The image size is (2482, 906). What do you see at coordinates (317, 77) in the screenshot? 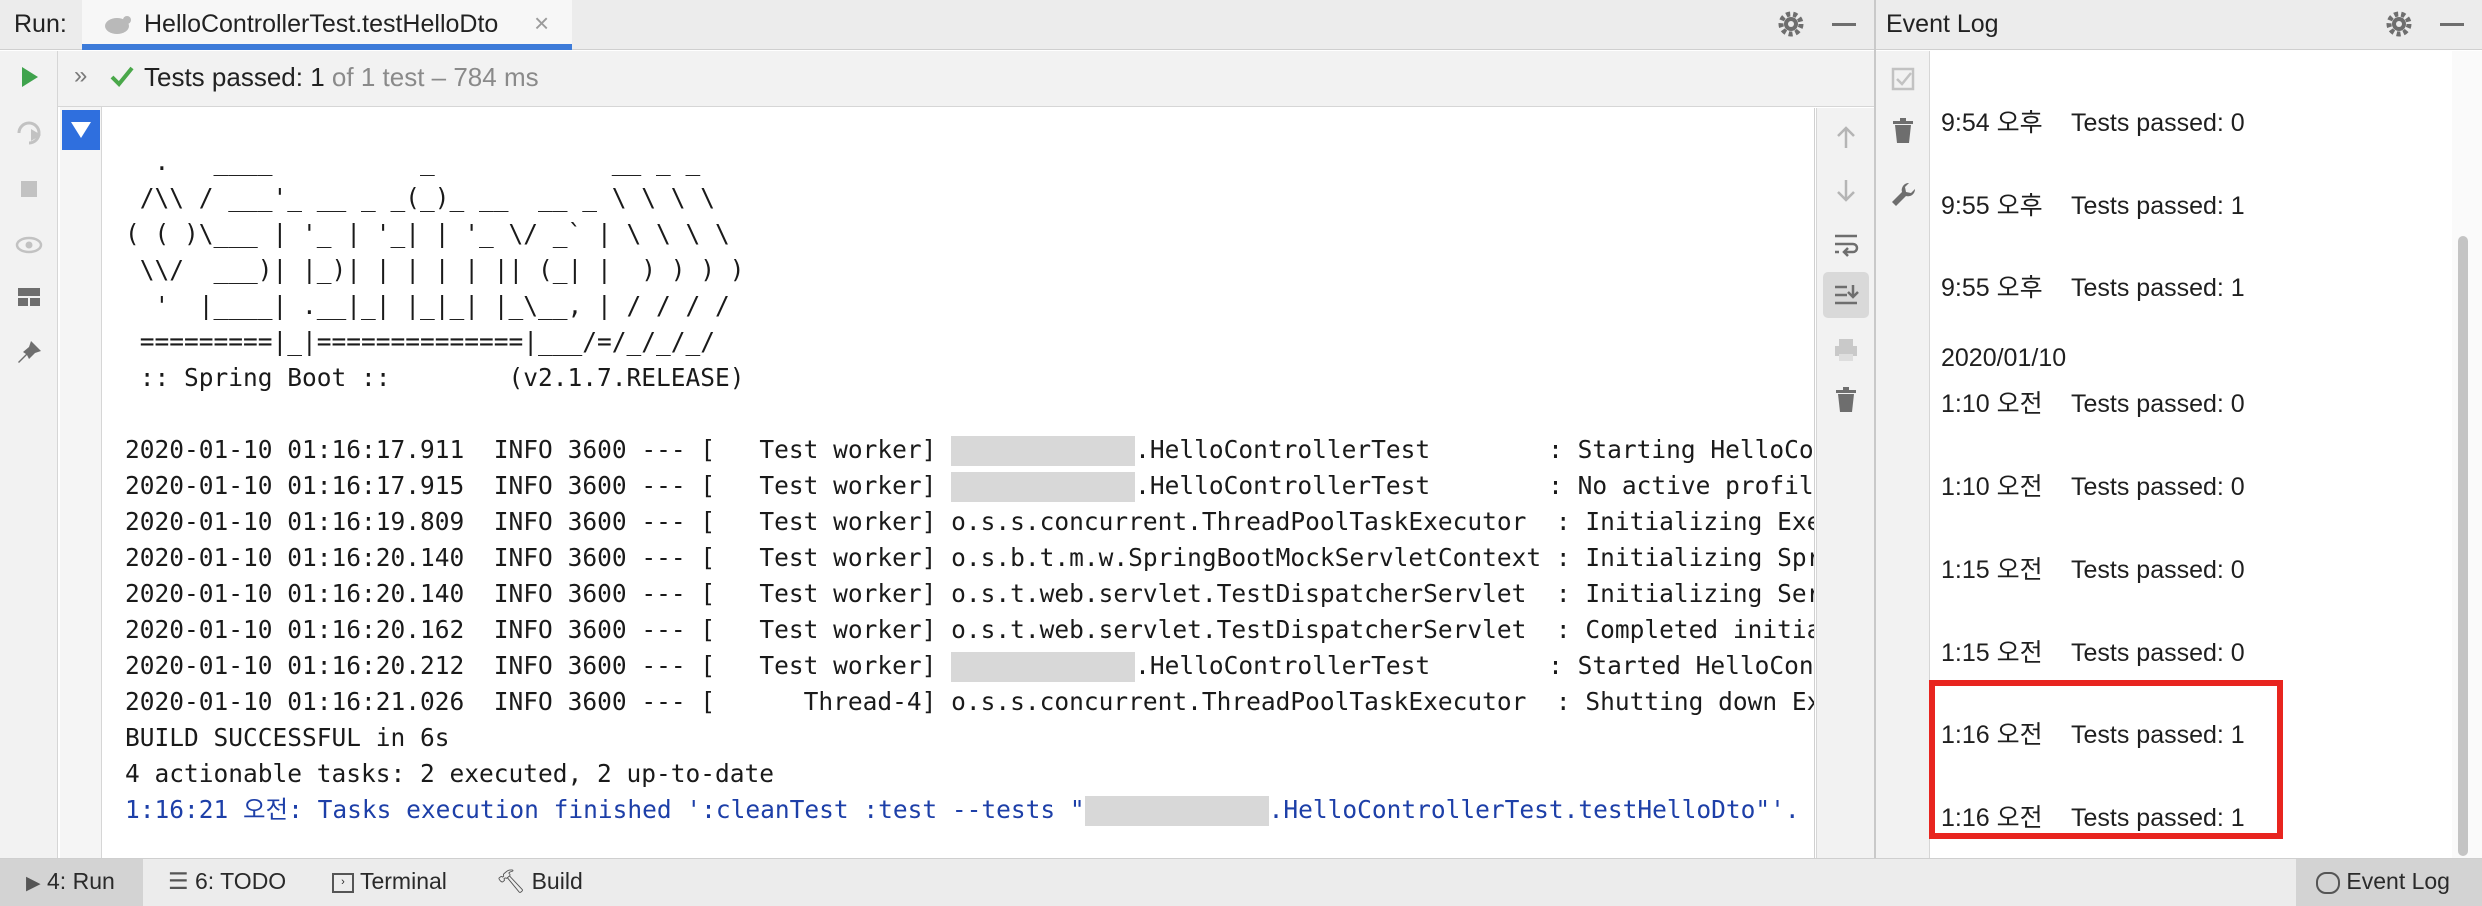
I see `summary-passed-count: 1` at bounding box center [317, 77].